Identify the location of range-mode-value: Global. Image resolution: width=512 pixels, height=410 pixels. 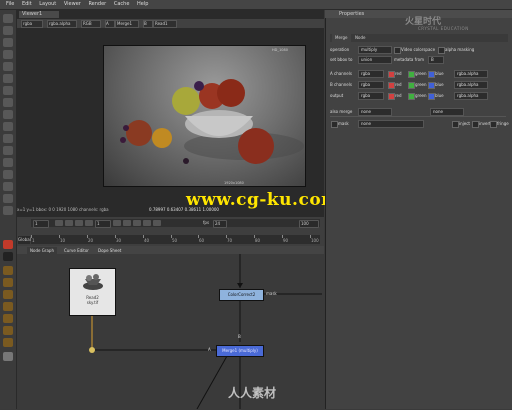
(24, 239).